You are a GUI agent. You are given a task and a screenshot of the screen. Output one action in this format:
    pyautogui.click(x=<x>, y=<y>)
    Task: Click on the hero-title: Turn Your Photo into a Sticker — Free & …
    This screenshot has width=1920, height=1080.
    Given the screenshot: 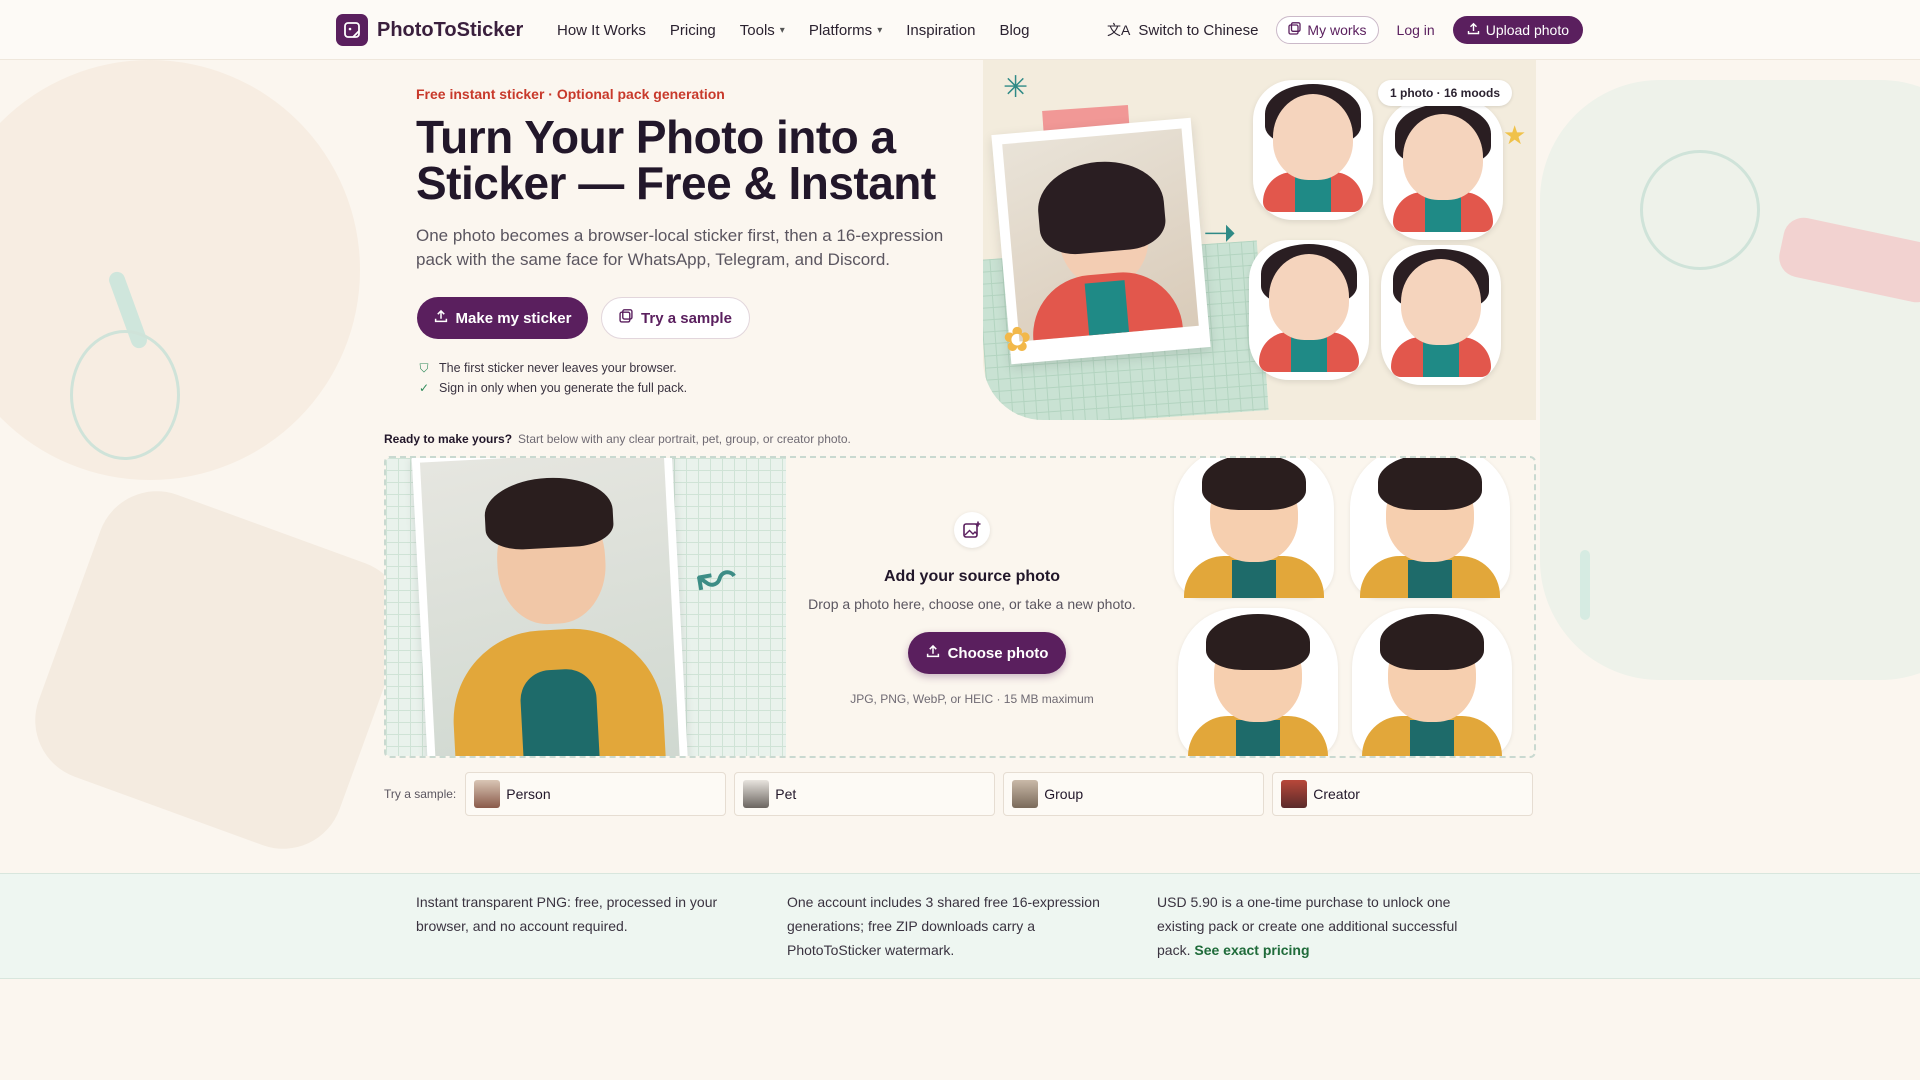 What is the action you would take?
    pyautogui.click(x=676, y=160)
    